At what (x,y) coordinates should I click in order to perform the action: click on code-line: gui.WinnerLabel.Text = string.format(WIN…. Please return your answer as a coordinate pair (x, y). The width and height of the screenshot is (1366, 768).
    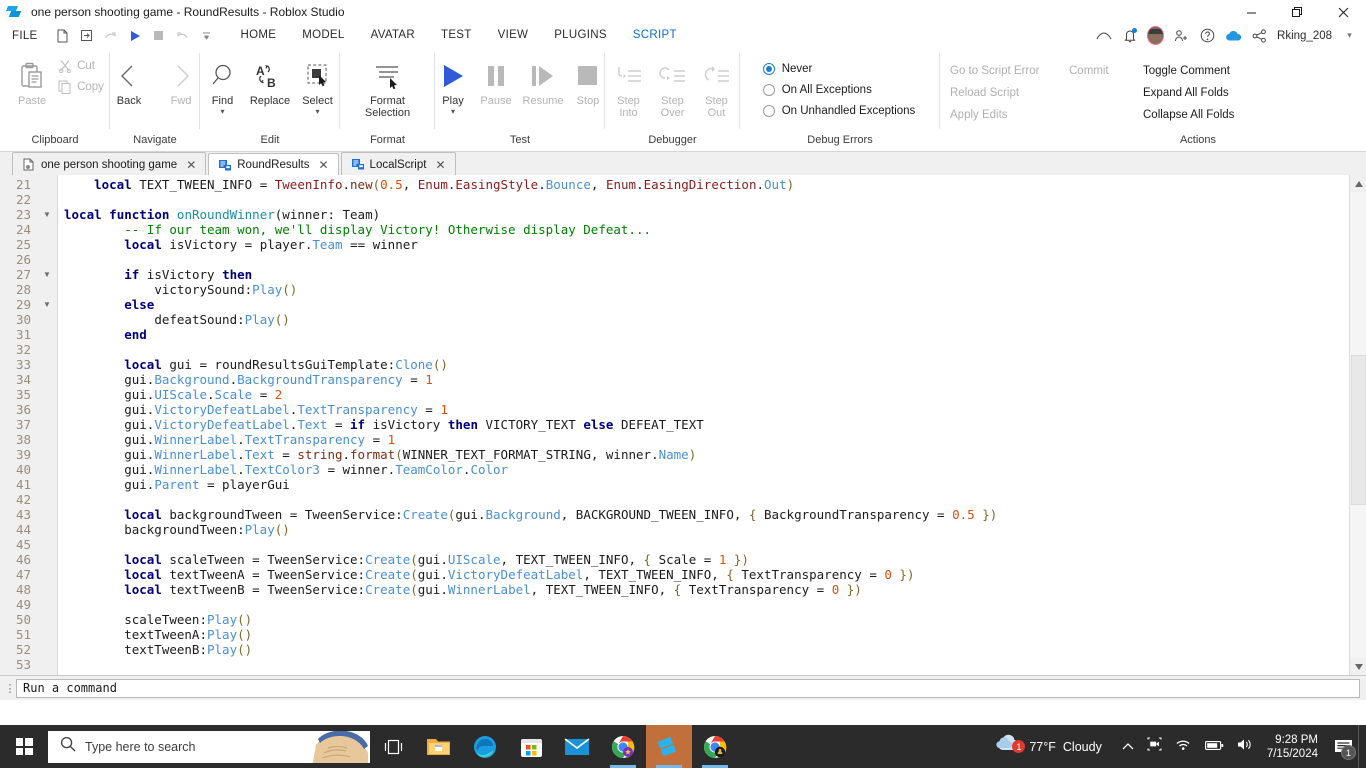
    Looking at the image, I should click on (706, 454).